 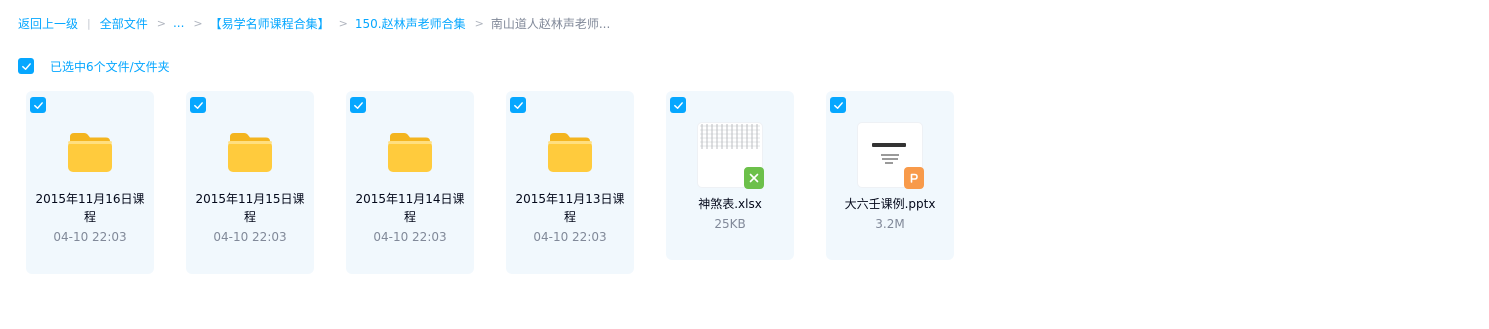 I want to click on file-card: 神煞表.xlsx 25KB, so click(x=730, y=175).